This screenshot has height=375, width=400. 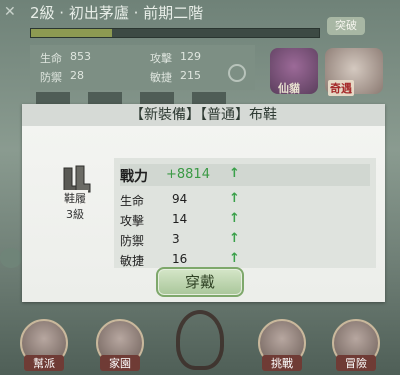 I want to click on nav-item-challenge: 挑戰, so click(x=282, y=345).